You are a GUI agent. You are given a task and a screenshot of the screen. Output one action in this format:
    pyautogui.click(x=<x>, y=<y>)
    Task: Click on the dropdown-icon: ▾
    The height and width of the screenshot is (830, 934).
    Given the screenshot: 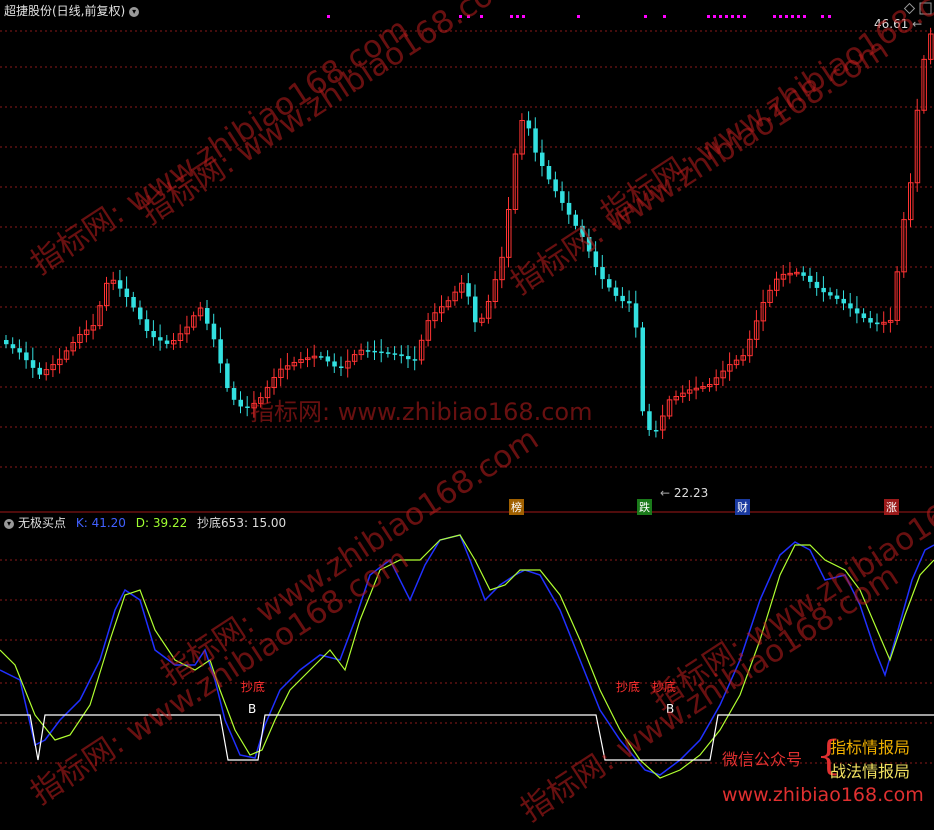 What is the action you would take?
    pyautogui.click(x=134, y=11)
    